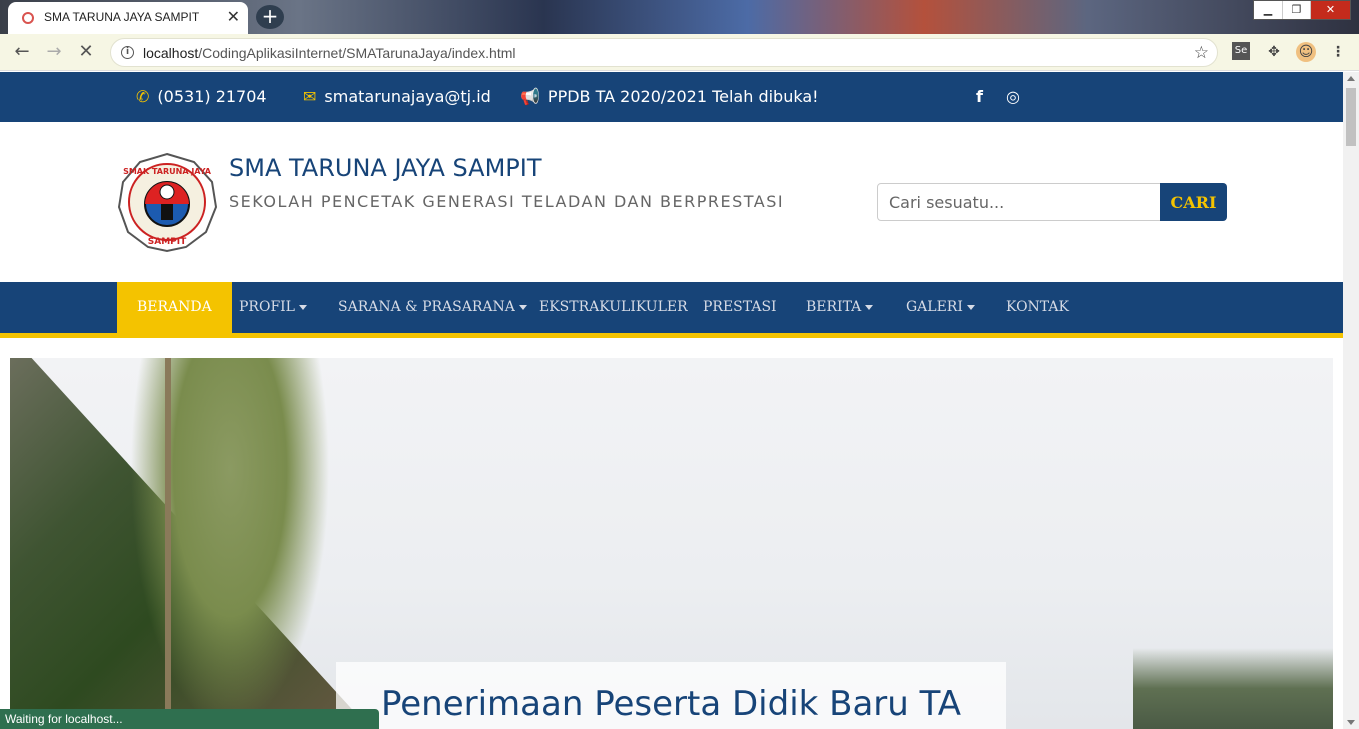  I want to click on instagram-icon: ◎, so click(1013, 96).